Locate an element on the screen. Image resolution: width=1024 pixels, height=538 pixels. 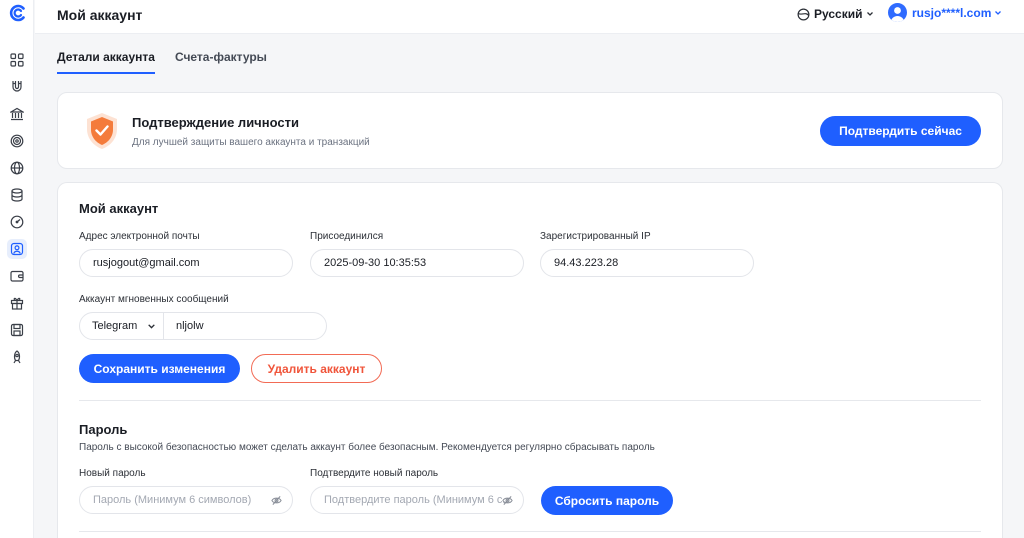
new-password-label: Новый пароль is located at coordinates (112, 473).